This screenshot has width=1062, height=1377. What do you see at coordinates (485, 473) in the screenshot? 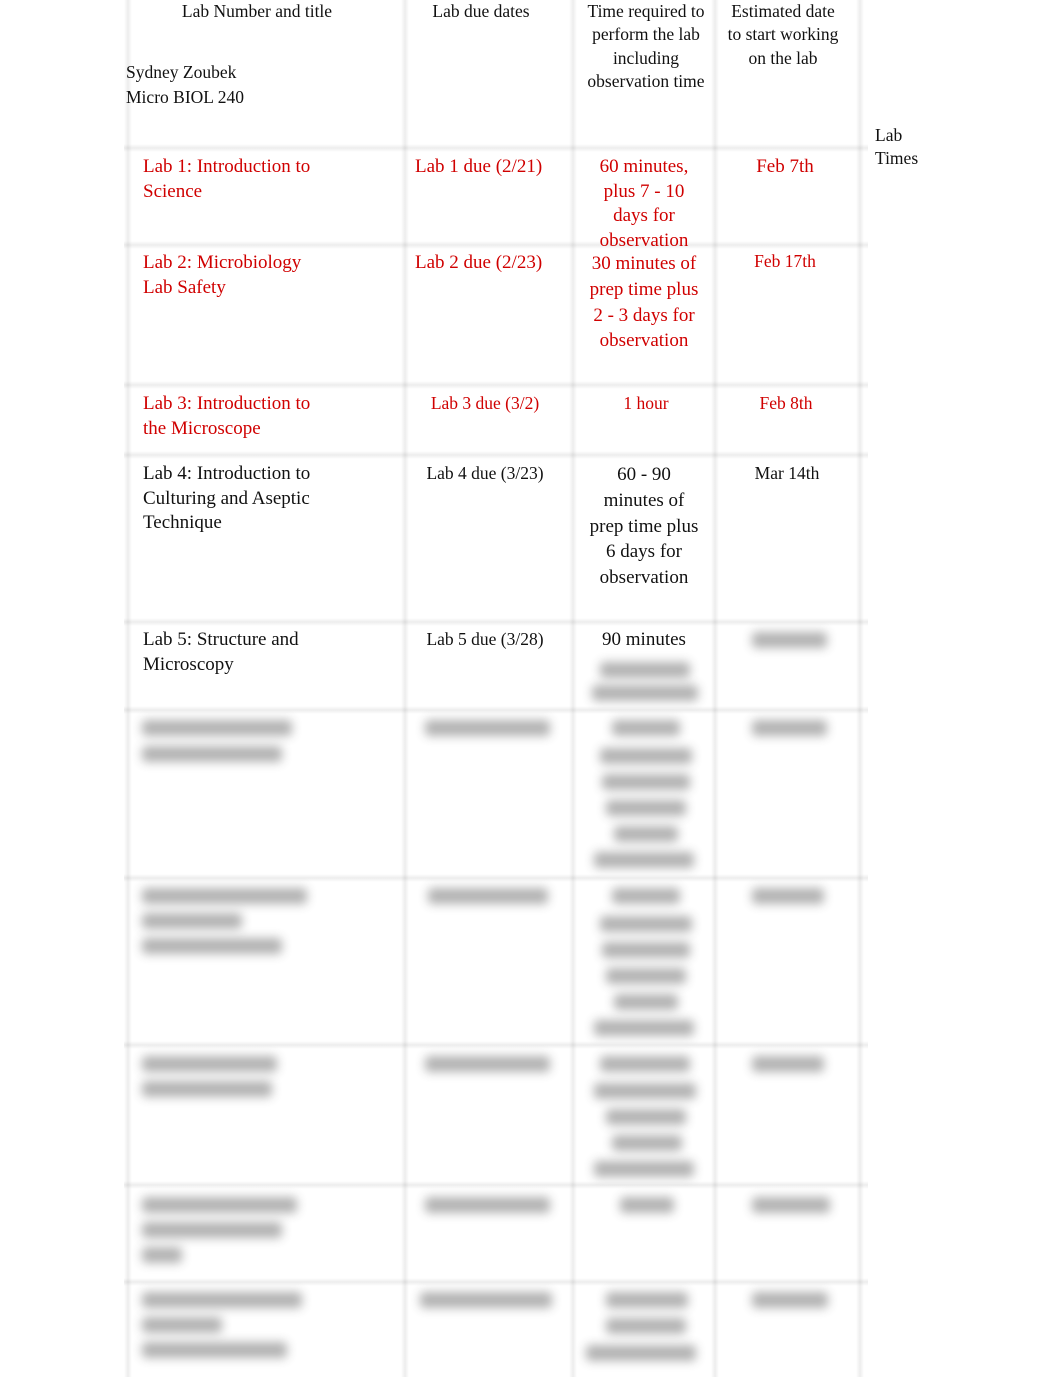
I see `lab-due: Lab 4 due (3/23)` at bounding box center [485, 473].